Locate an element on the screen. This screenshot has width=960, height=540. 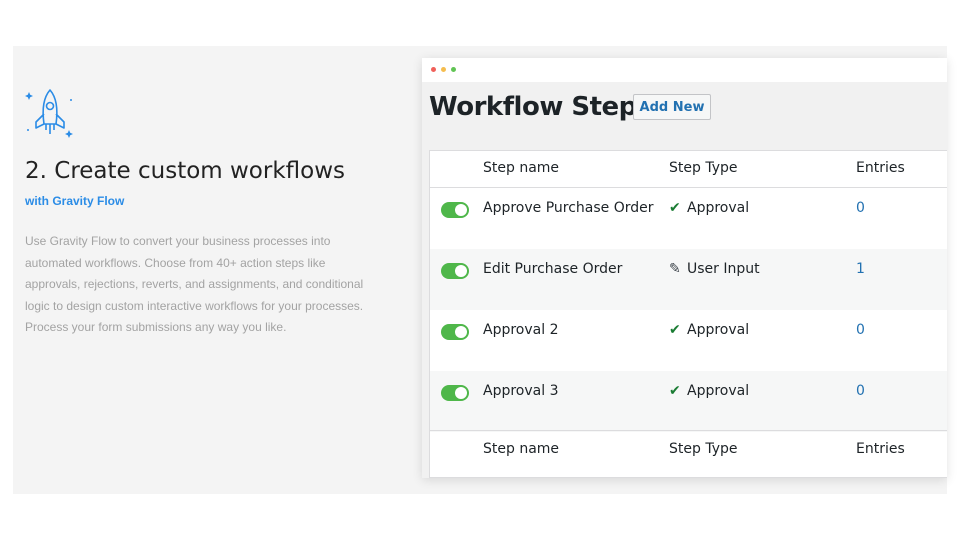
table-row: Edit Purchase Order ✎ User Input 1 is located at coordinates (688, 279).